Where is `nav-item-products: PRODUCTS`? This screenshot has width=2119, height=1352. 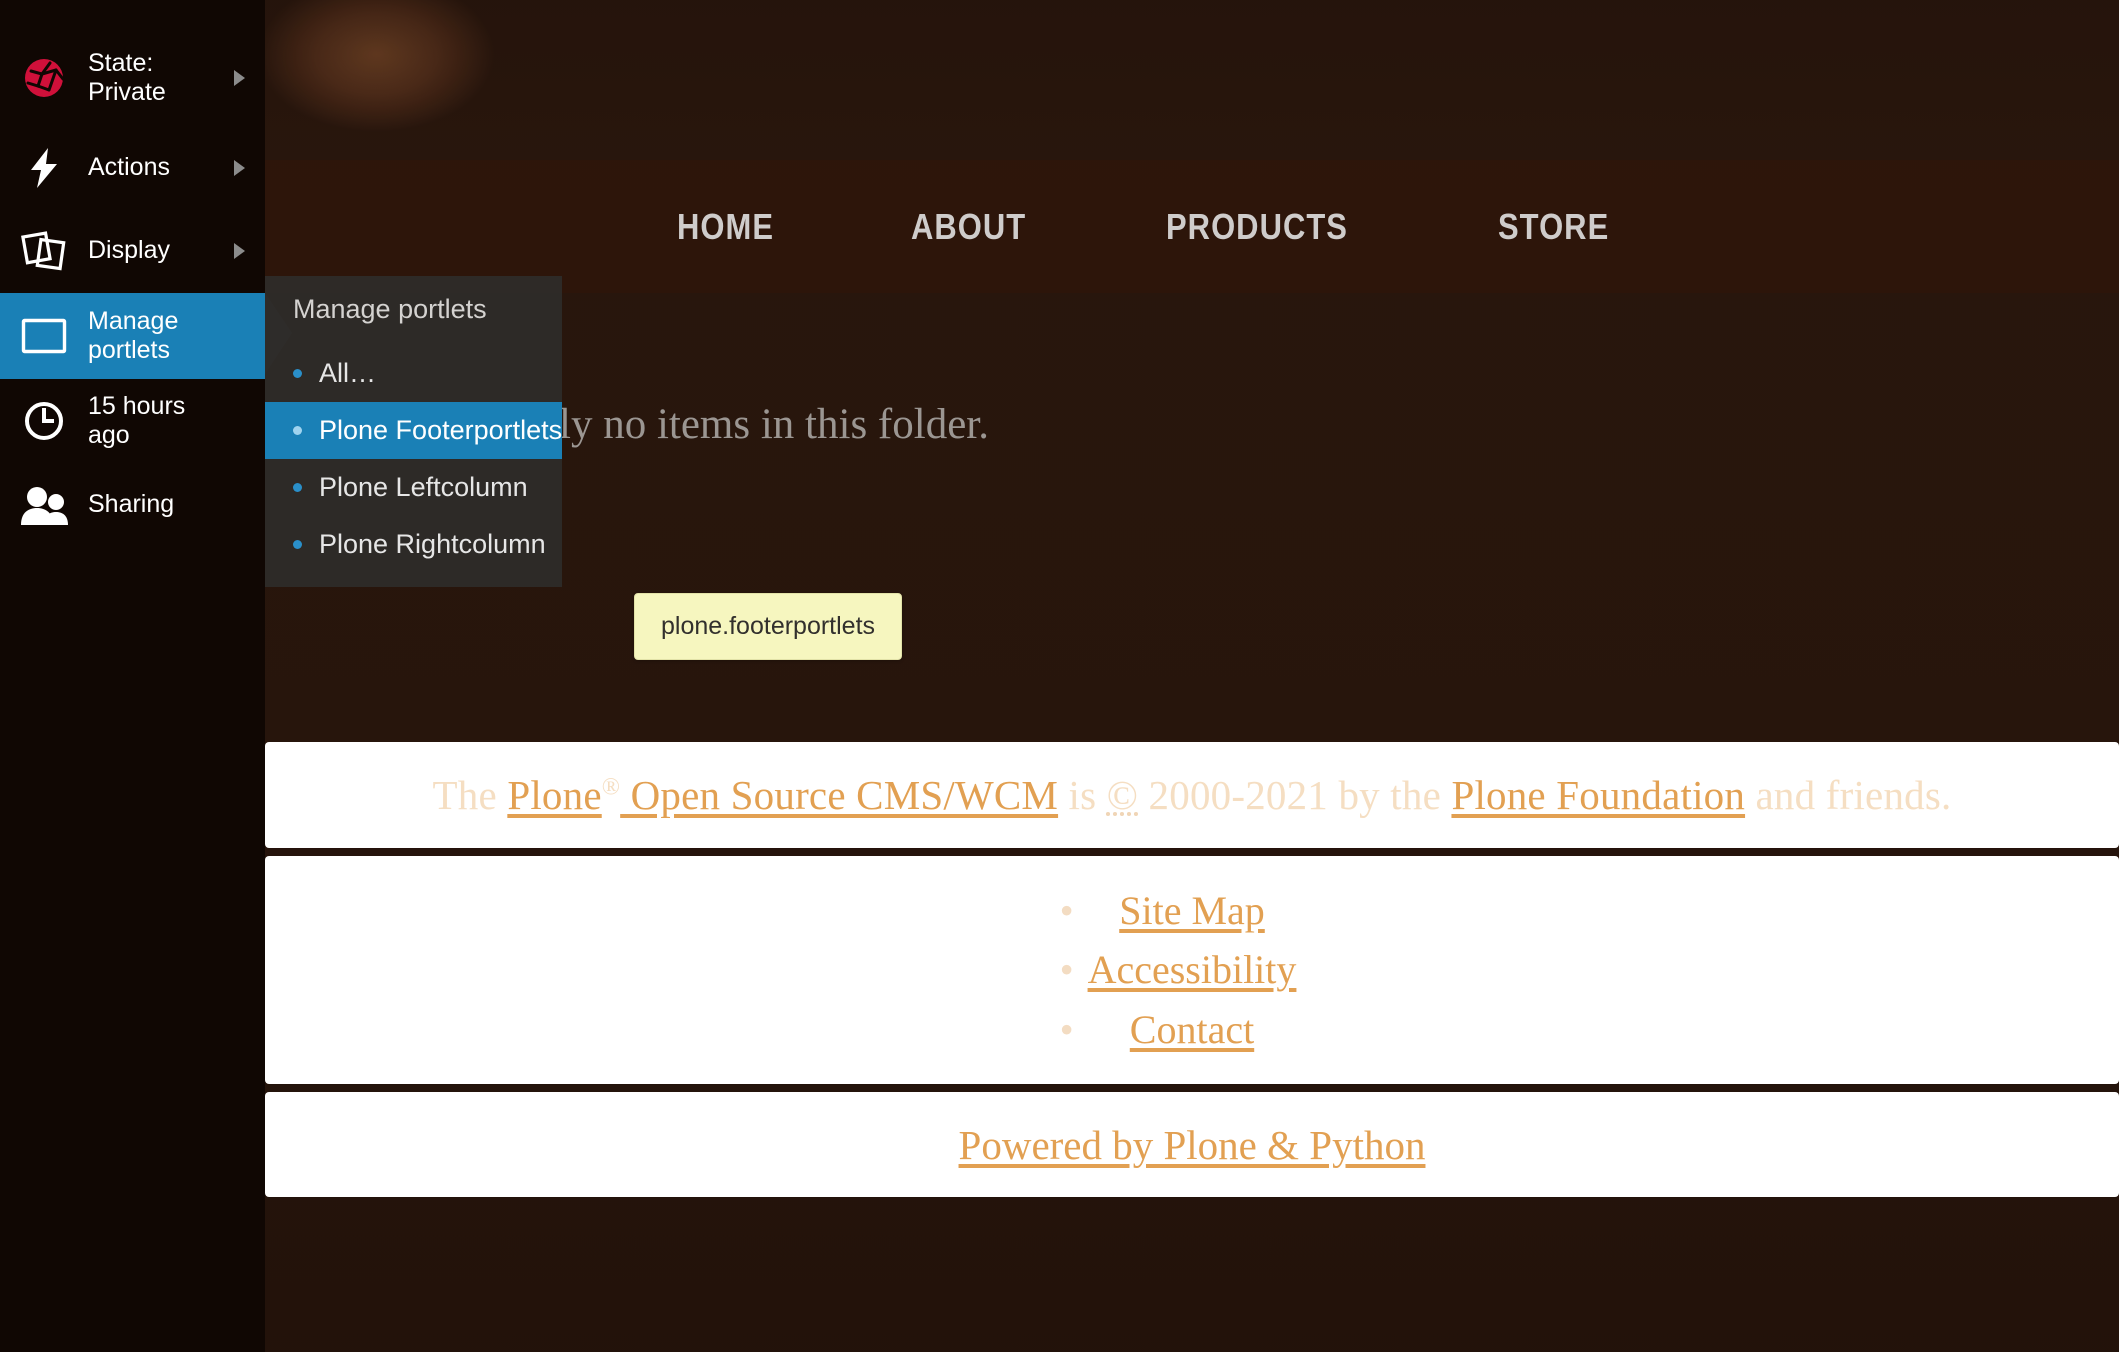
nav-item-products: PRODUCTS is located at coordinates (1257, 227).